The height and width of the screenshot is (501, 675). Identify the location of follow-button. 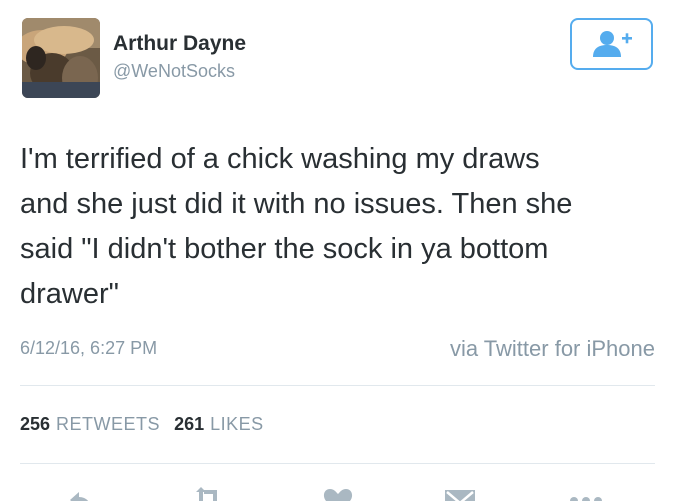
(611, 44).